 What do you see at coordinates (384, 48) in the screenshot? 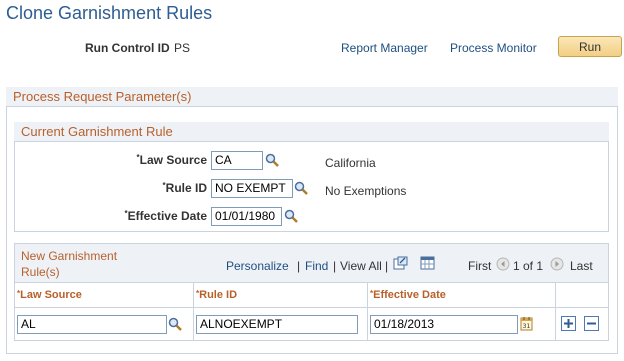
I see `report-manager-link: Report Manager` at bounding box center [384, 48].